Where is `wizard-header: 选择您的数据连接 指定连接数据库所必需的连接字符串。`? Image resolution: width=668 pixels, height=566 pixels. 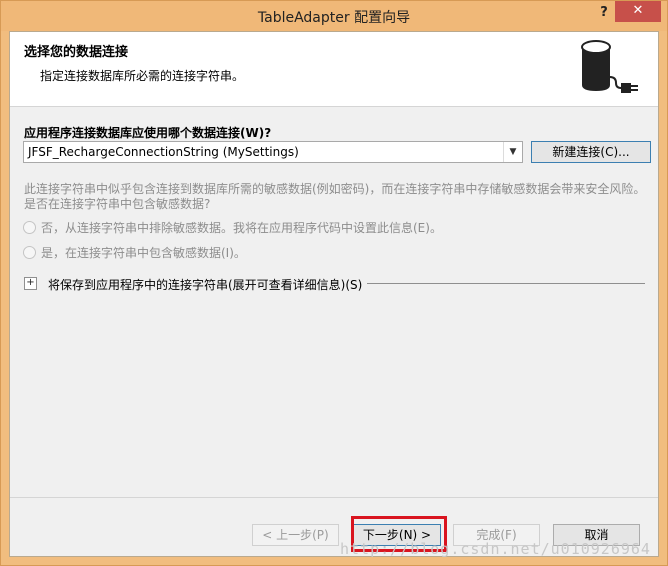
wizard-header: 选择您的数据连接 指定连接数据库所必需的连接字符串。 is located at coordinates (334, 69).